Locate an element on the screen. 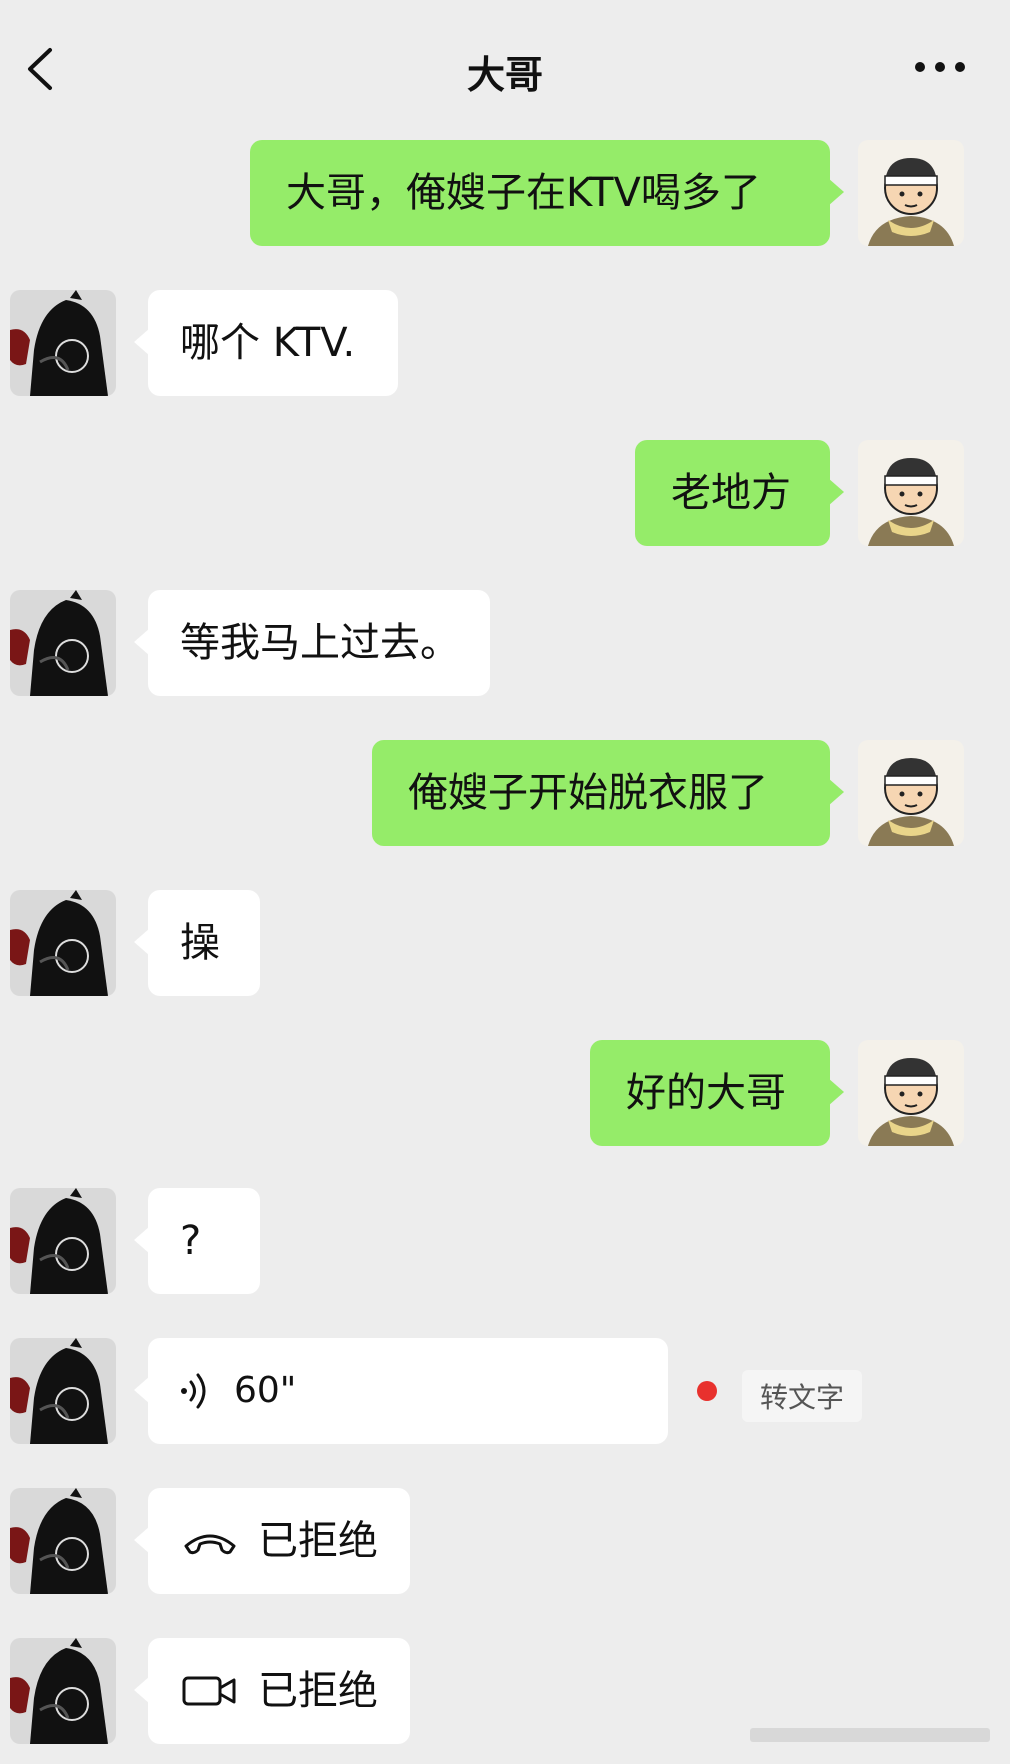 The width and height of the screenshot is (1010, 1764). chat-header: 大哥 is located at coordinates (505, 65).